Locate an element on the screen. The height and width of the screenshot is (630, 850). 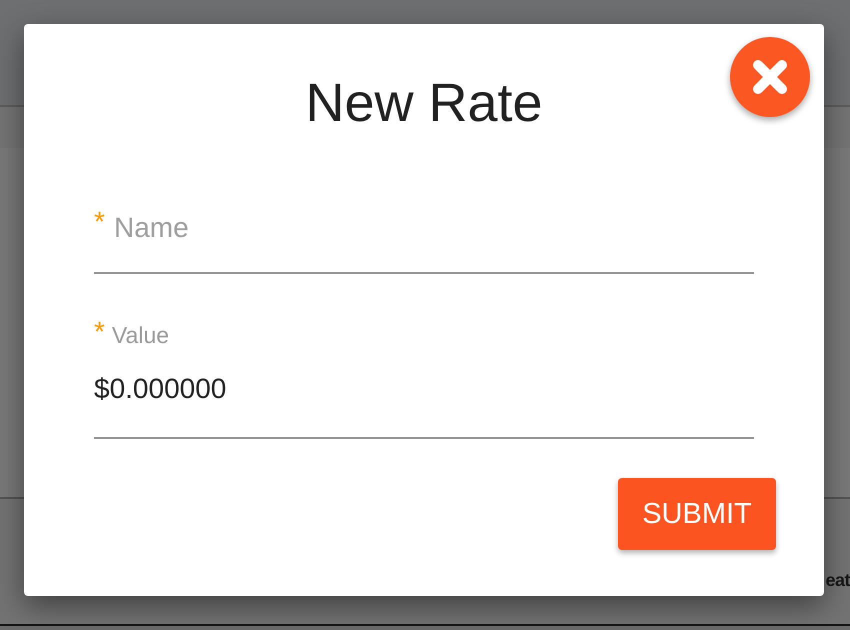
field-label: Value is located at coordinates (141, 335).